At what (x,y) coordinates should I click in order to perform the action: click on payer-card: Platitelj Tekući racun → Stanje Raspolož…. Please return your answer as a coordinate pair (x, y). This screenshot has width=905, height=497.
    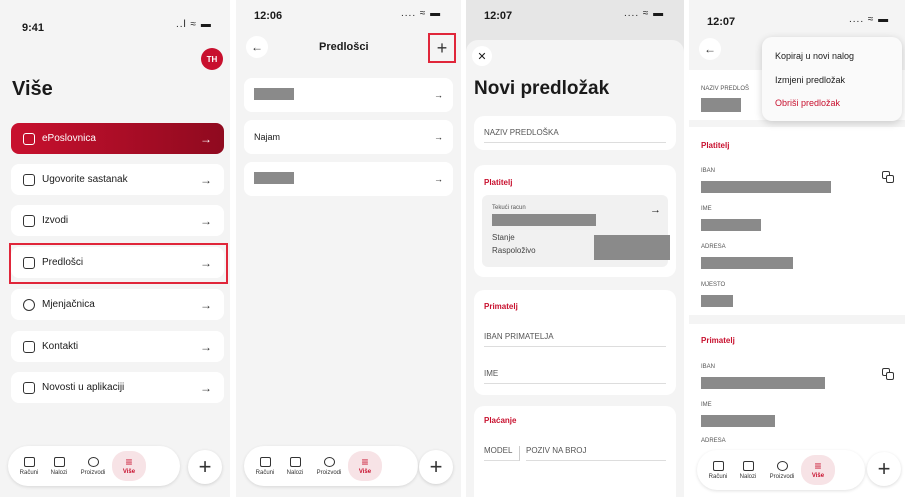
    Looking at the image, I should click on (575, 221).